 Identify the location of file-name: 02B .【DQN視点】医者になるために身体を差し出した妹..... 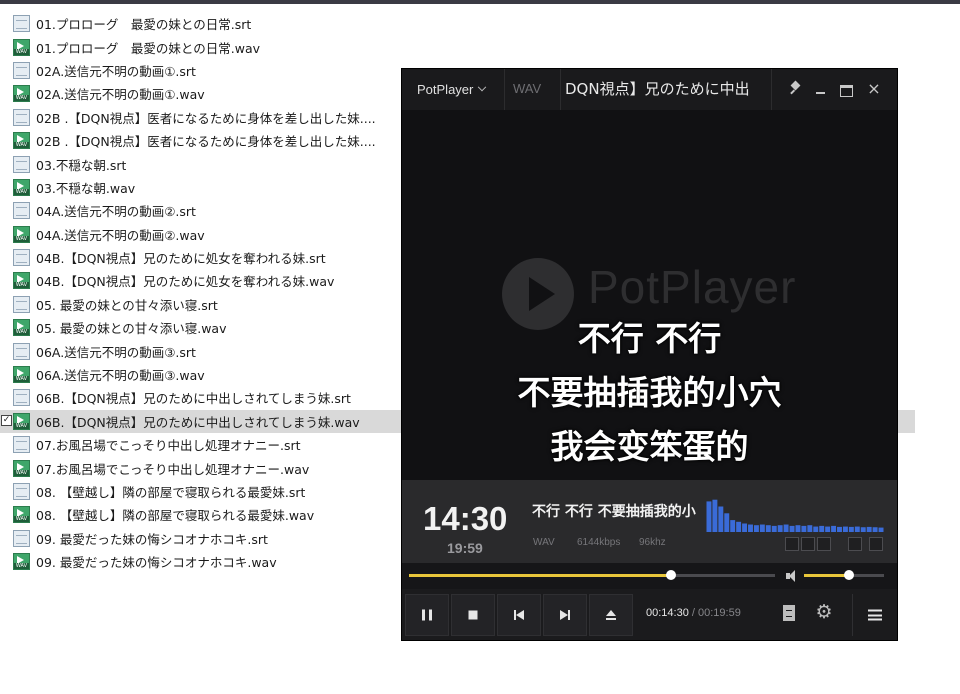
(206, 142).